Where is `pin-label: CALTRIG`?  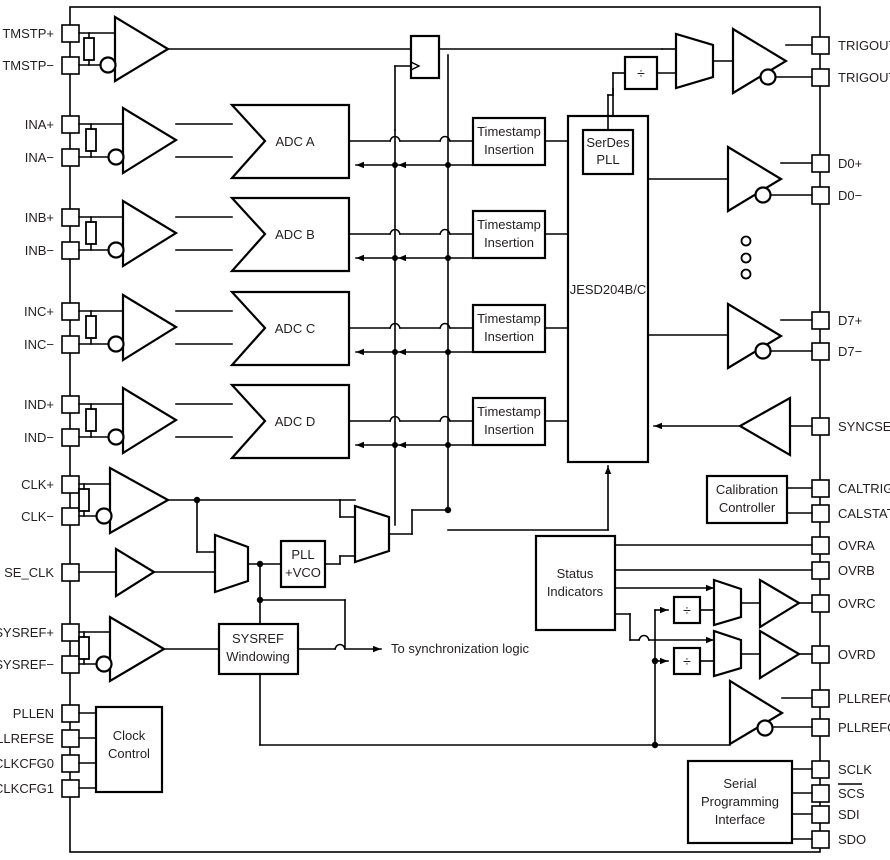
pin-label: CALTRIG is located at coordinates (864, 488).